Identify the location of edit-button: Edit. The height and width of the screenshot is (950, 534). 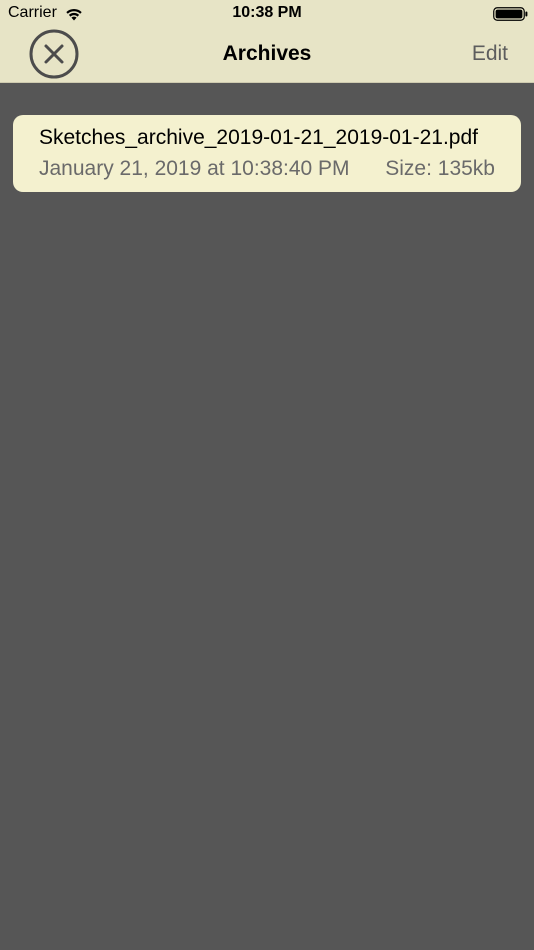
(490, 54).